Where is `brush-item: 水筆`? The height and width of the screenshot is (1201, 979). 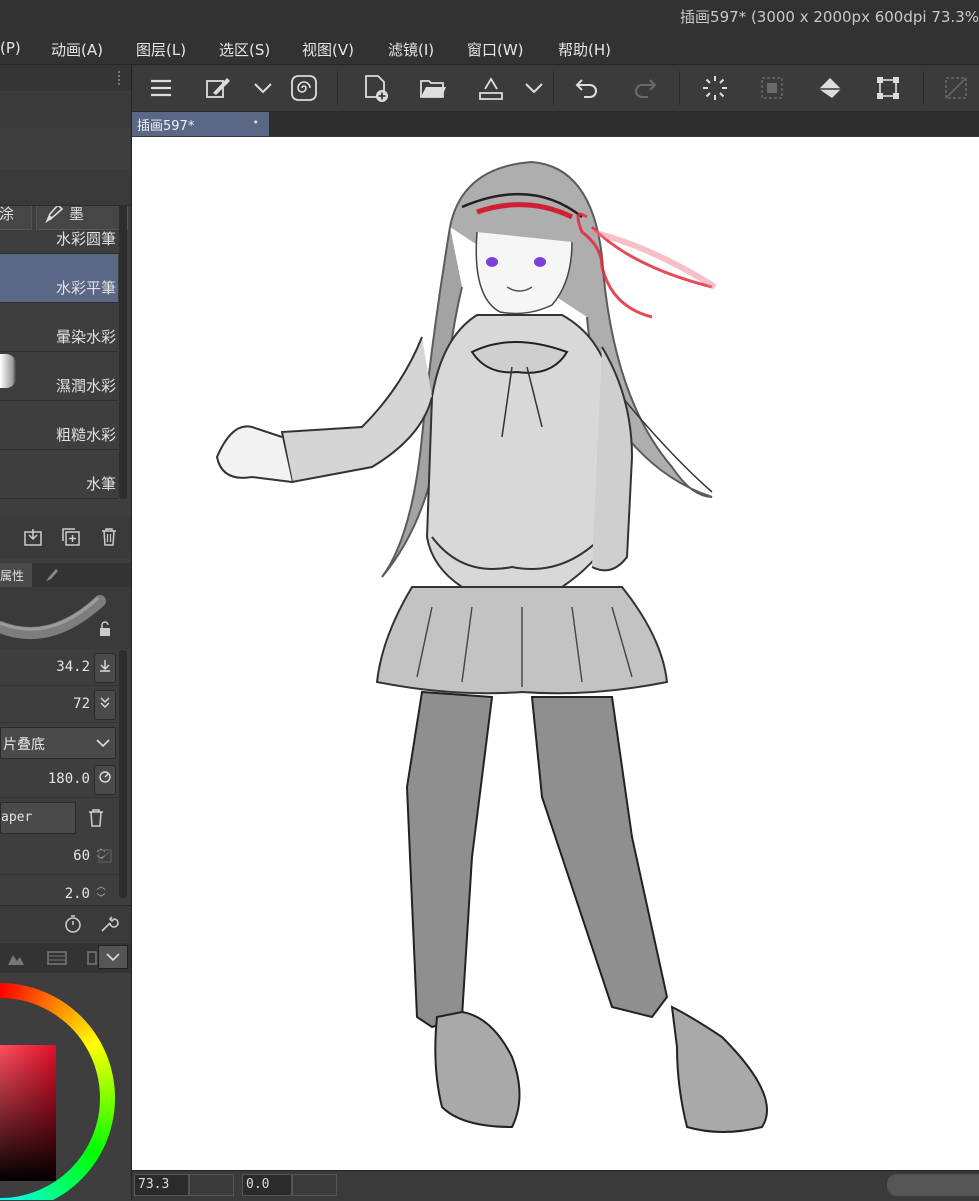 brush-item: 水筆 is located at coordinates (59, 474).